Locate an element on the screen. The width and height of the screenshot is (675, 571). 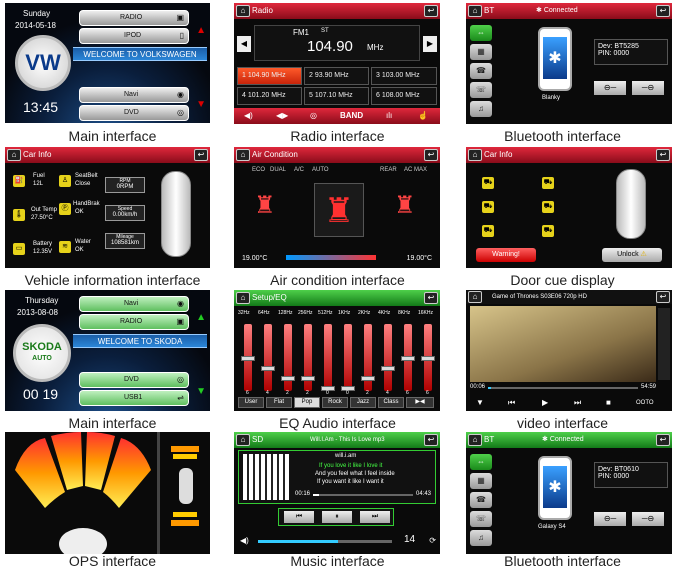
mode-dual: DUAL is located at coordinates (278, 170).